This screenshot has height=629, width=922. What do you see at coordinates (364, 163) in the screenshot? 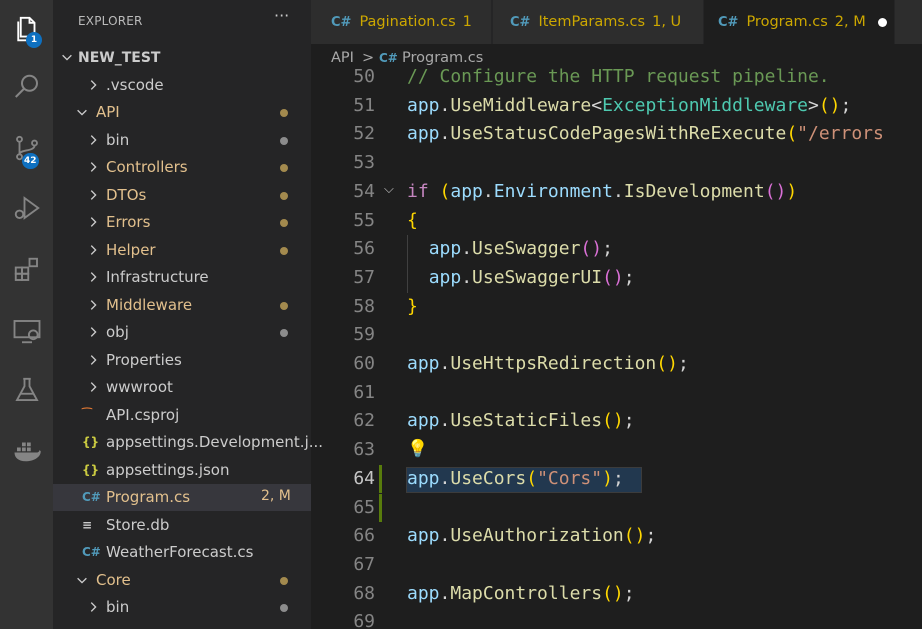
I see `line-number: 53` at bounding box center [364, 163].